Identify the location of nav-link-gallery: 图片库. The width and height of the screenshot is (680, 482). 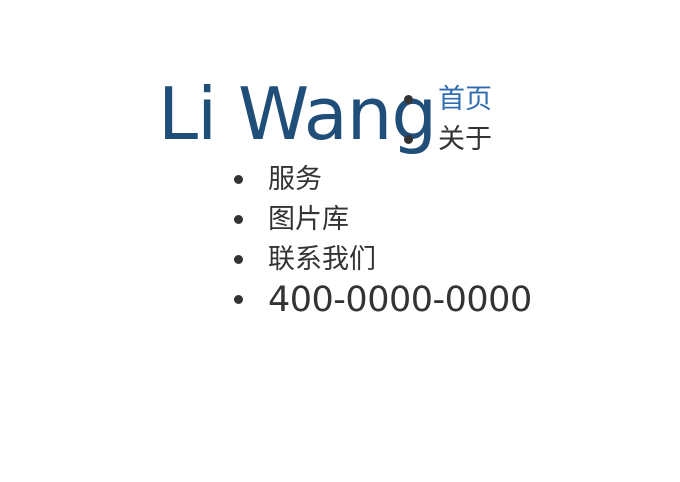
(308, 219).